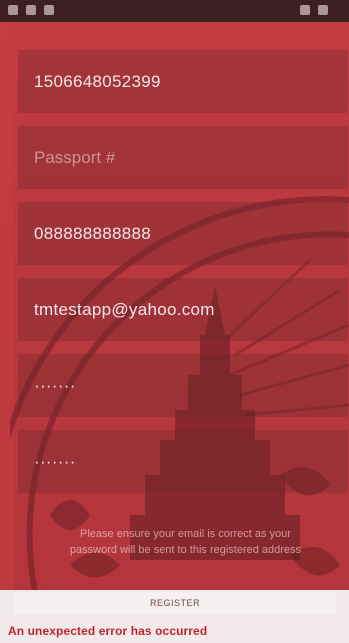  What do you see at coordinates (323, 10) in the screenshot?
I see `battery-icon` at bounding box center [323, 10].